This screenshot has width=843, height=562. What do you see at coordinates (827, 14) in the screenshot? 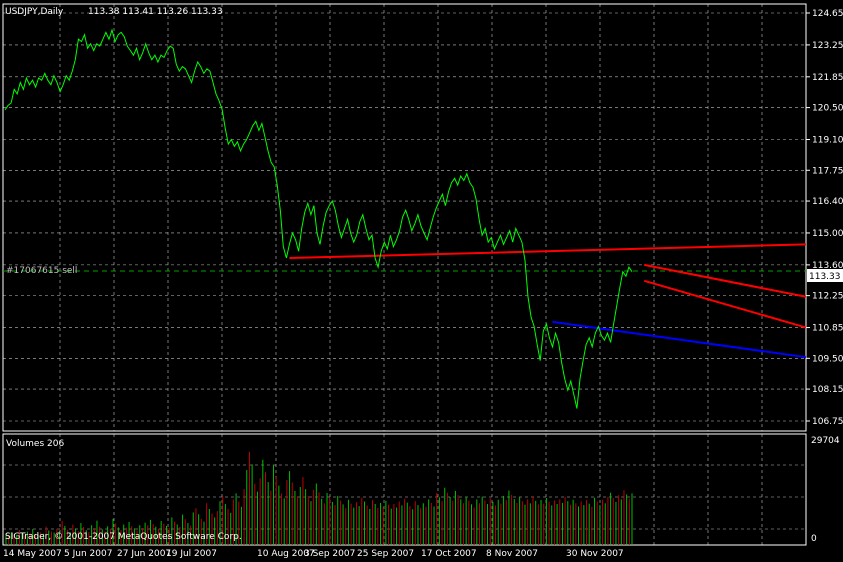
I see `price-tick-label: 124.65` at bounding box center [827, 14].